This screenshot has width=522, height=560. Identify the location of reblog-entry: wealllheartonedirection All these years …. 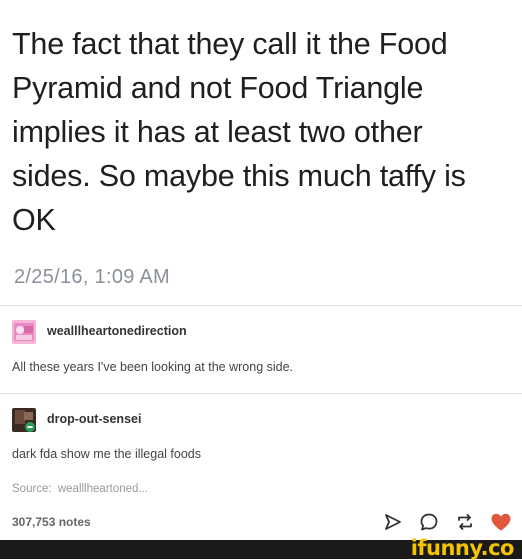
(262, 350).